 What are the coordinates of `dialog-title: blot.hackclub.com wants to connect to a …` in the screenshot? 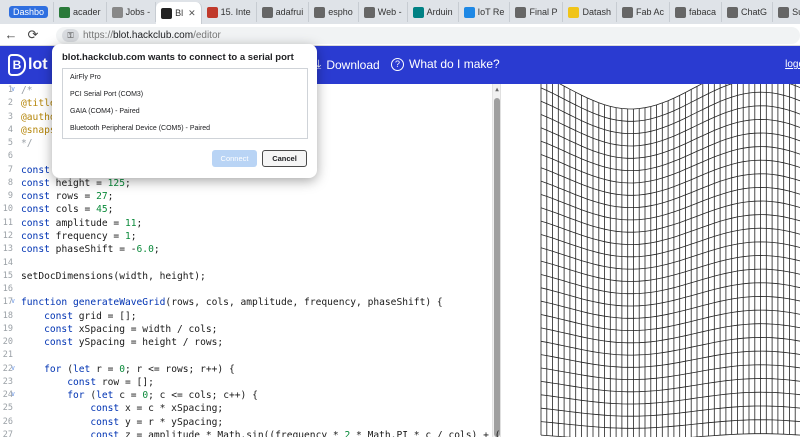 It's located at (178, 57).